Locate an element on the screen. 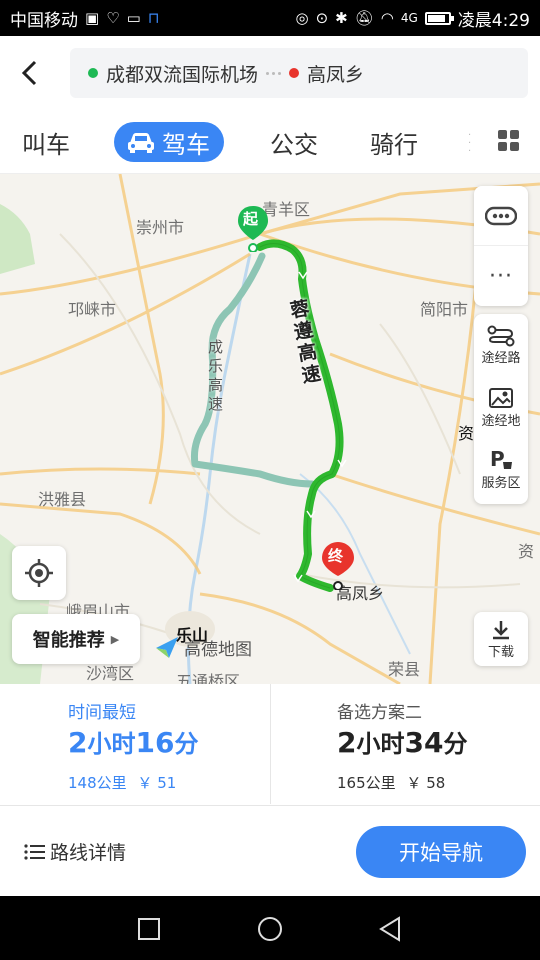 The image size is (540, 960). end-marker: 终 is located at coordinates (338, 567).